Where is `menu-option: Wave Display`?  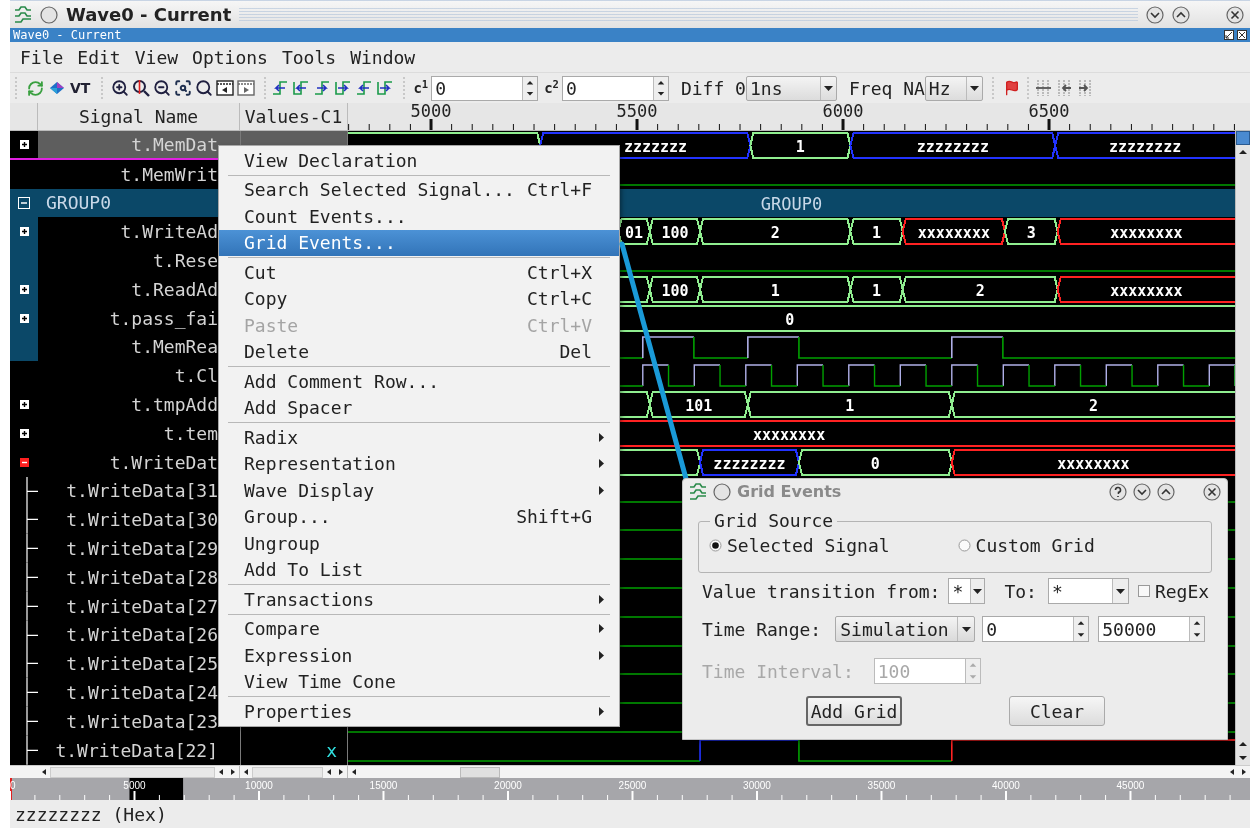 menu-option: Wave Display is located at coordinates (419, 490).